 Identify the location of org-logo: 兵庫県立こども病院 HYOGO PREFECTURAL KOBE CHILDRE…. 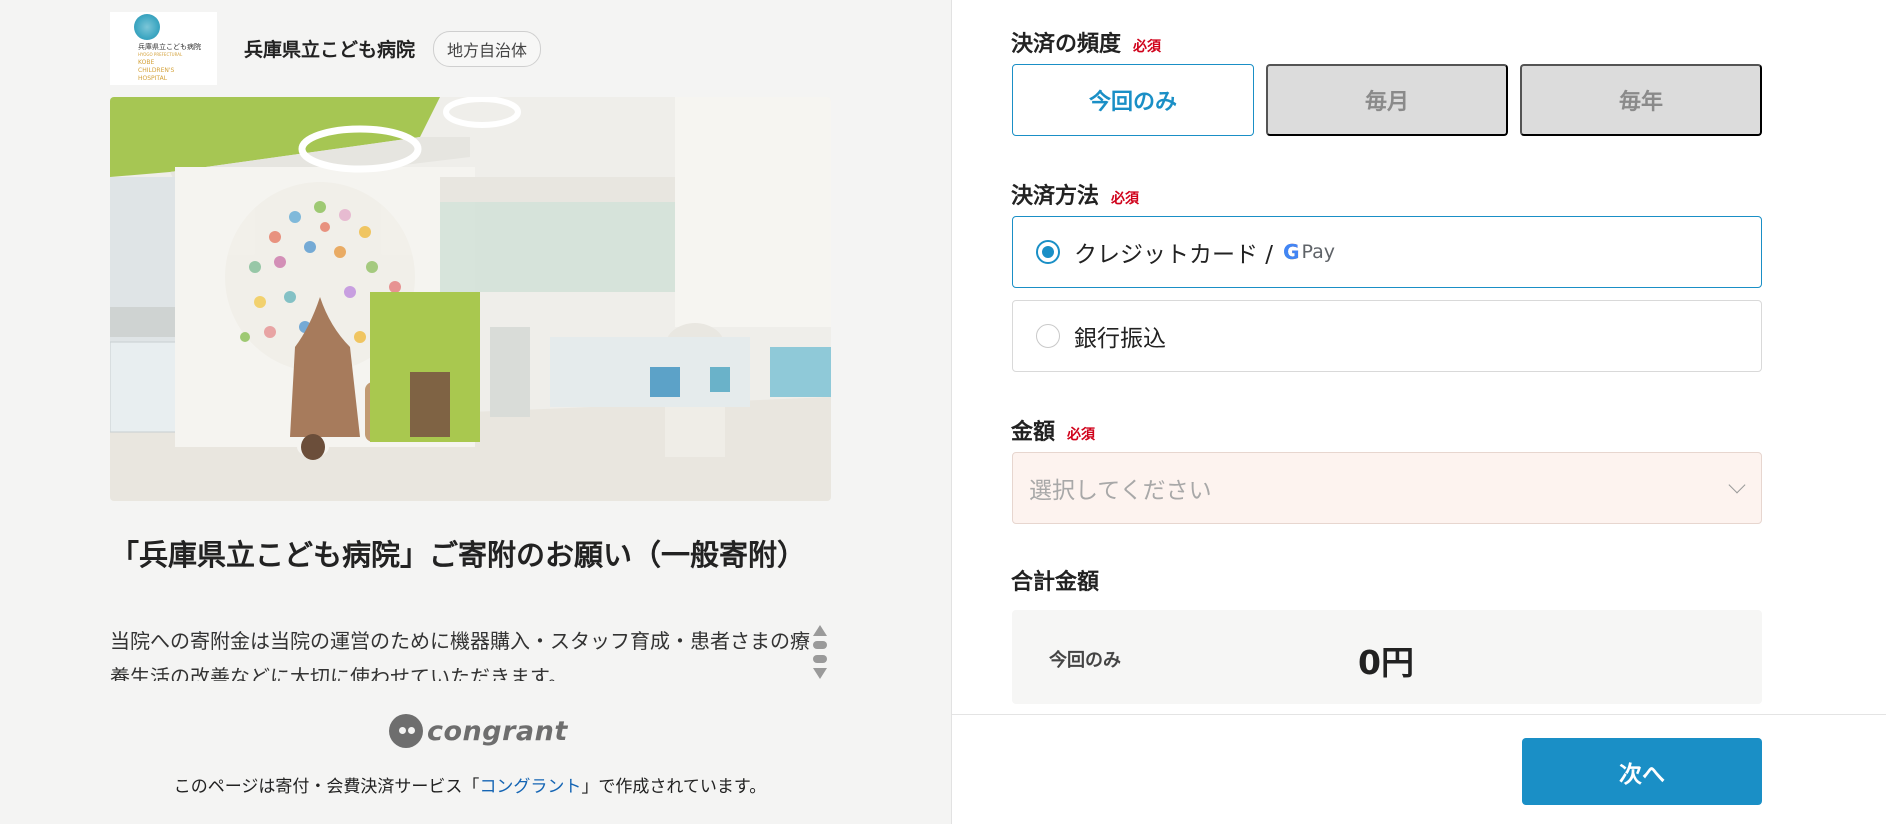
(163, 48).